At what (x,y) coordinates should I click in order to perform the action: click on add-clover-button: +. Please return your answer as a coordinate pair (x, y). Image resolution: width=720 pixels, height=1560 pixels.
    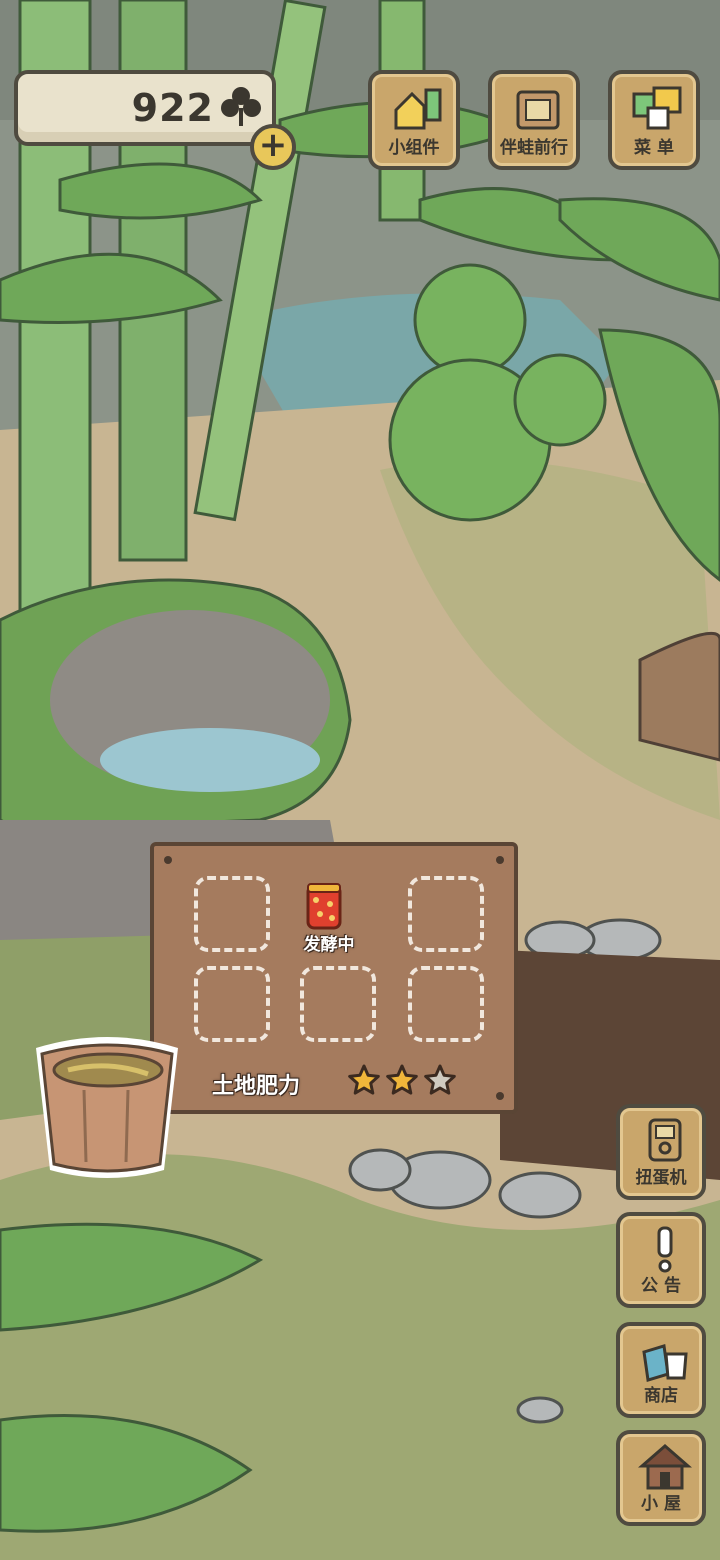
    Looking at the image, I should click on (273, 147).